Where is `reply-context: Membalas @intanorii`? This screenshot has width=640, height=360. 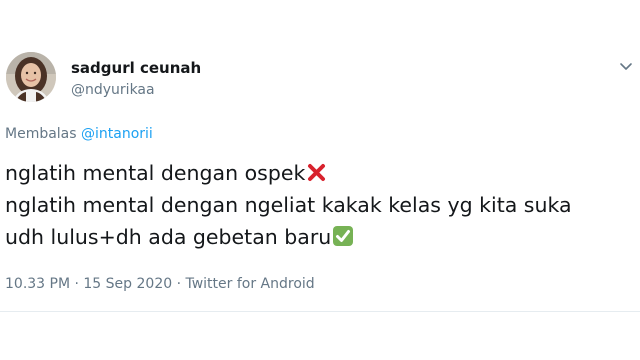 reply-context: Membalas @intanorii is located at coordinates (79, 134).